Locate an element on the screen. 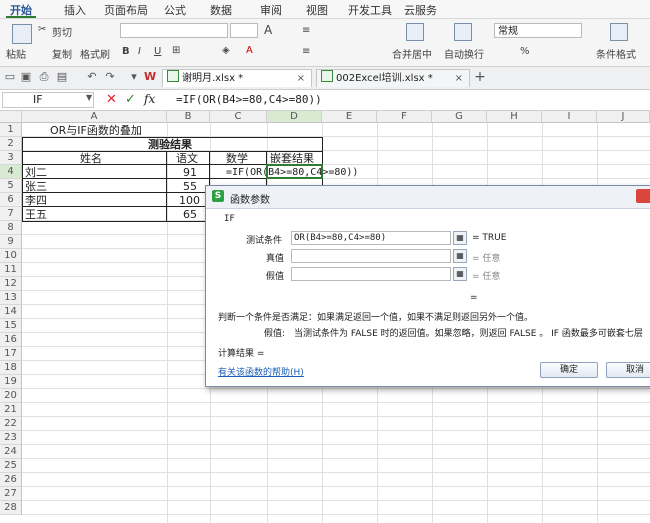 Image resolution: width=650 pixels, height=523 pixels. column-header-f: F is located at coordinates (404, 117).